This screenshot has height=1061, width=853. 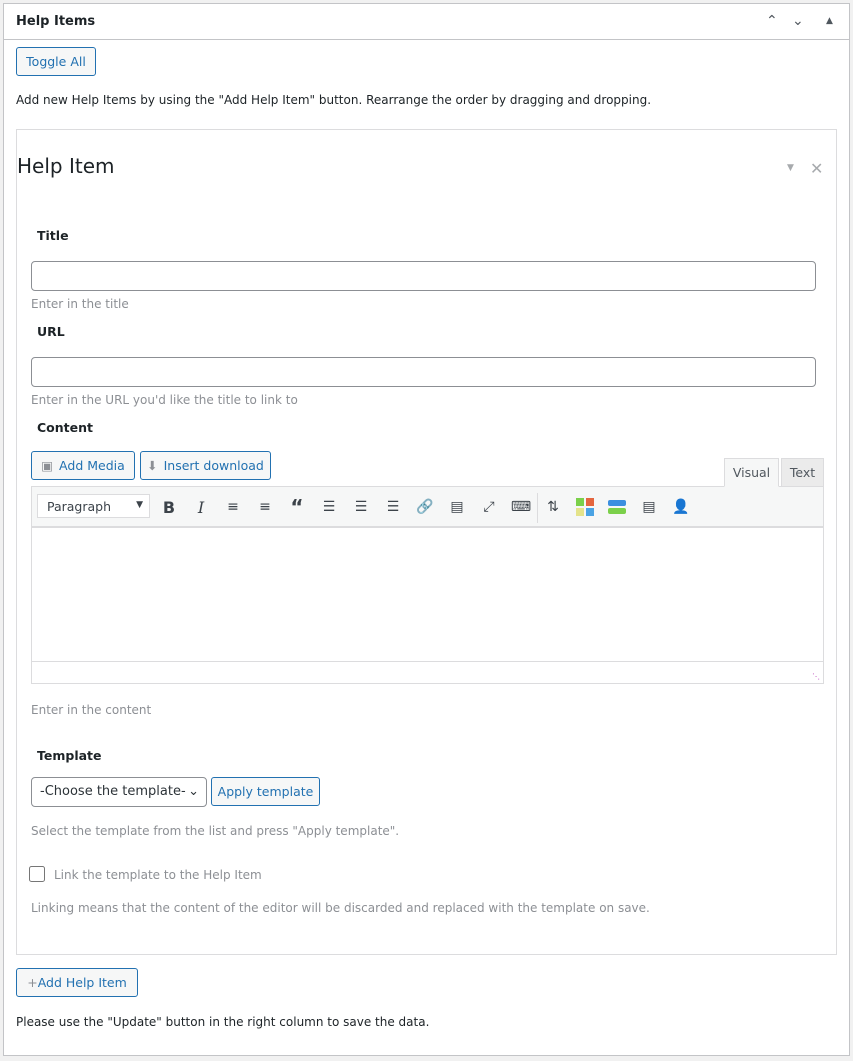 I want to click on fullscreen-icon: ⤢, so click(x=489, y=507).